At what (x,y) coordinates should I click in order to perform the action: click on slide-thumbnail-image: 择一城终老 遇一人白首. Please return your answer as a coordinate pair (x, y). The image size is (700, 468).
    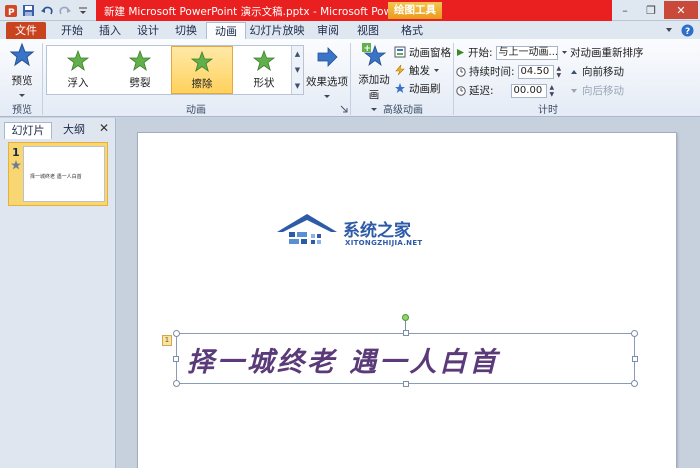
    Looking at the image, I should click on (64, 174).